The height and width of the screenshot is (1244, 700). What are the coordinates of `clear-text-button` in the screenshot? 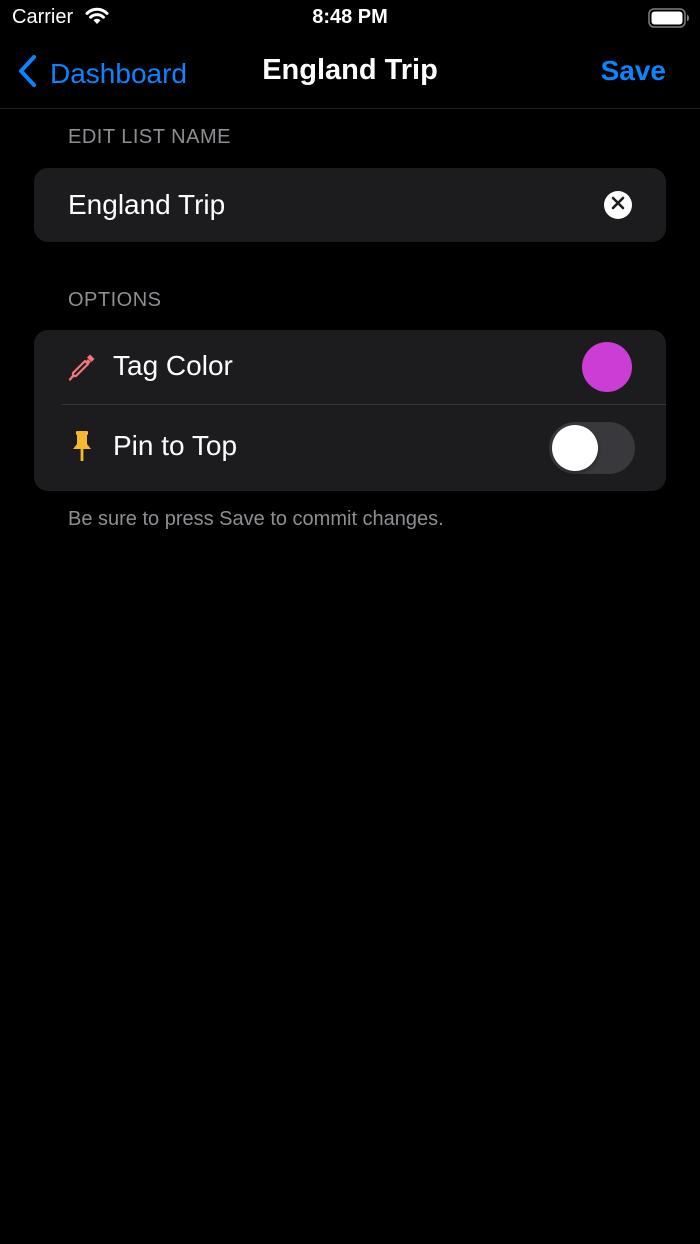 It's located at (618, 205).